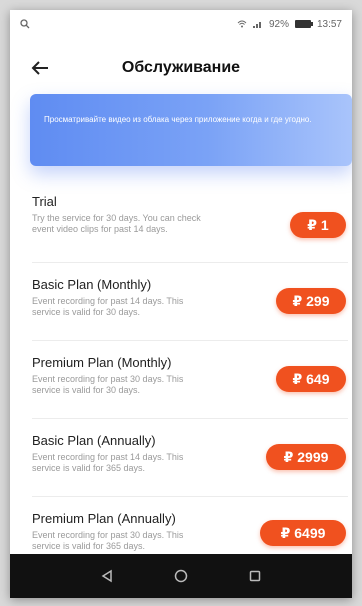 The image size is (362, 606). Describe the element at coordinates (303, 24) in the screenshot. I see `battery-icon` at that location.